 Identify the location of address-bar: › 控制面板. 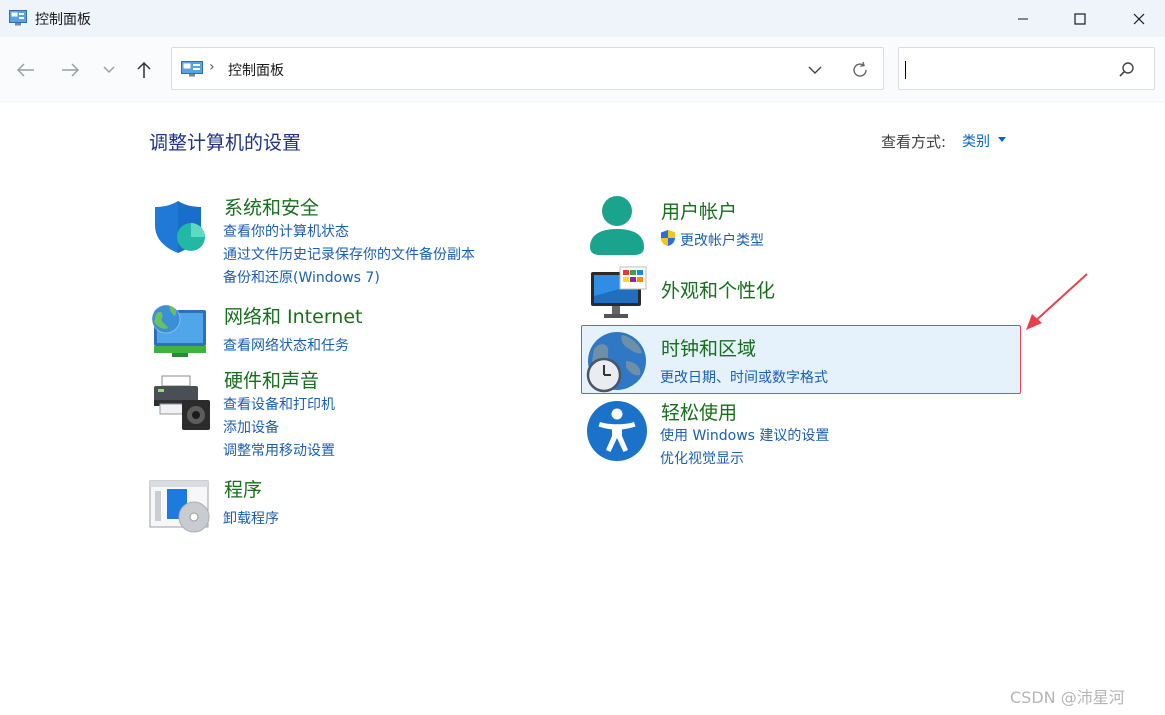
(527, 68).